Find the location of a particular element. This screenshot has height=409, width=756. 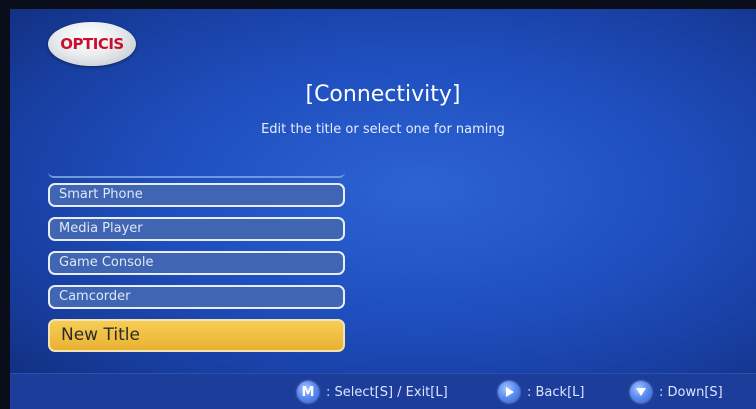

logo-text: OPTICIS is located at coordinates (92, 44).